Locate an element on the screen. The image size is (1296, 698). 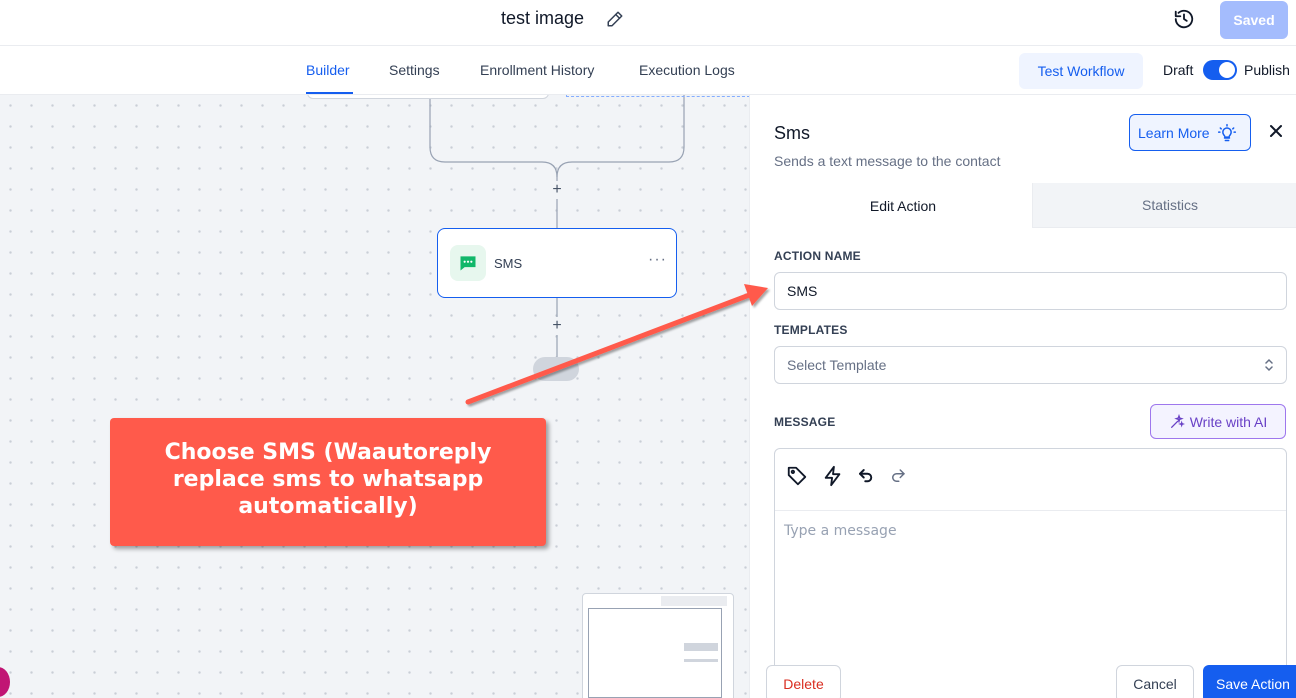
publish-toggle is located at coordinates (1220, 70).